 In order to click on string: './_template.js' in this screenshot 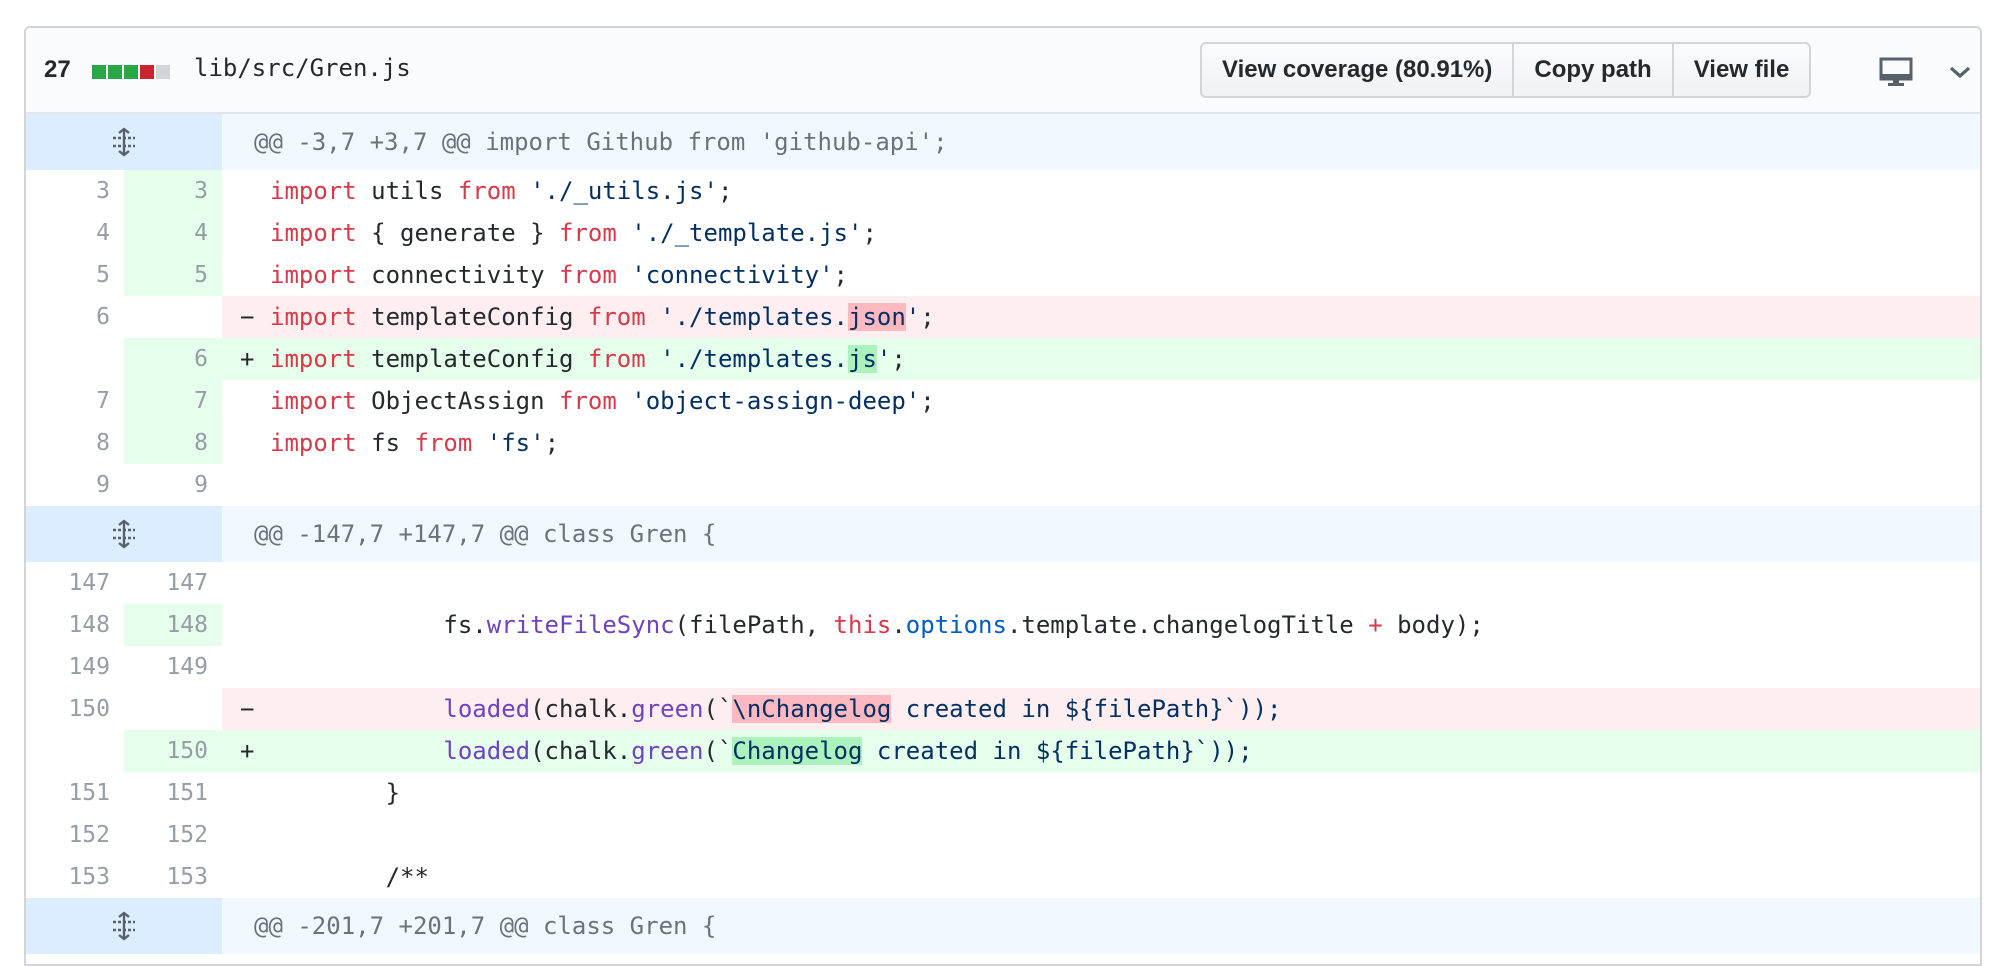, I will do `click(747, 233)`.